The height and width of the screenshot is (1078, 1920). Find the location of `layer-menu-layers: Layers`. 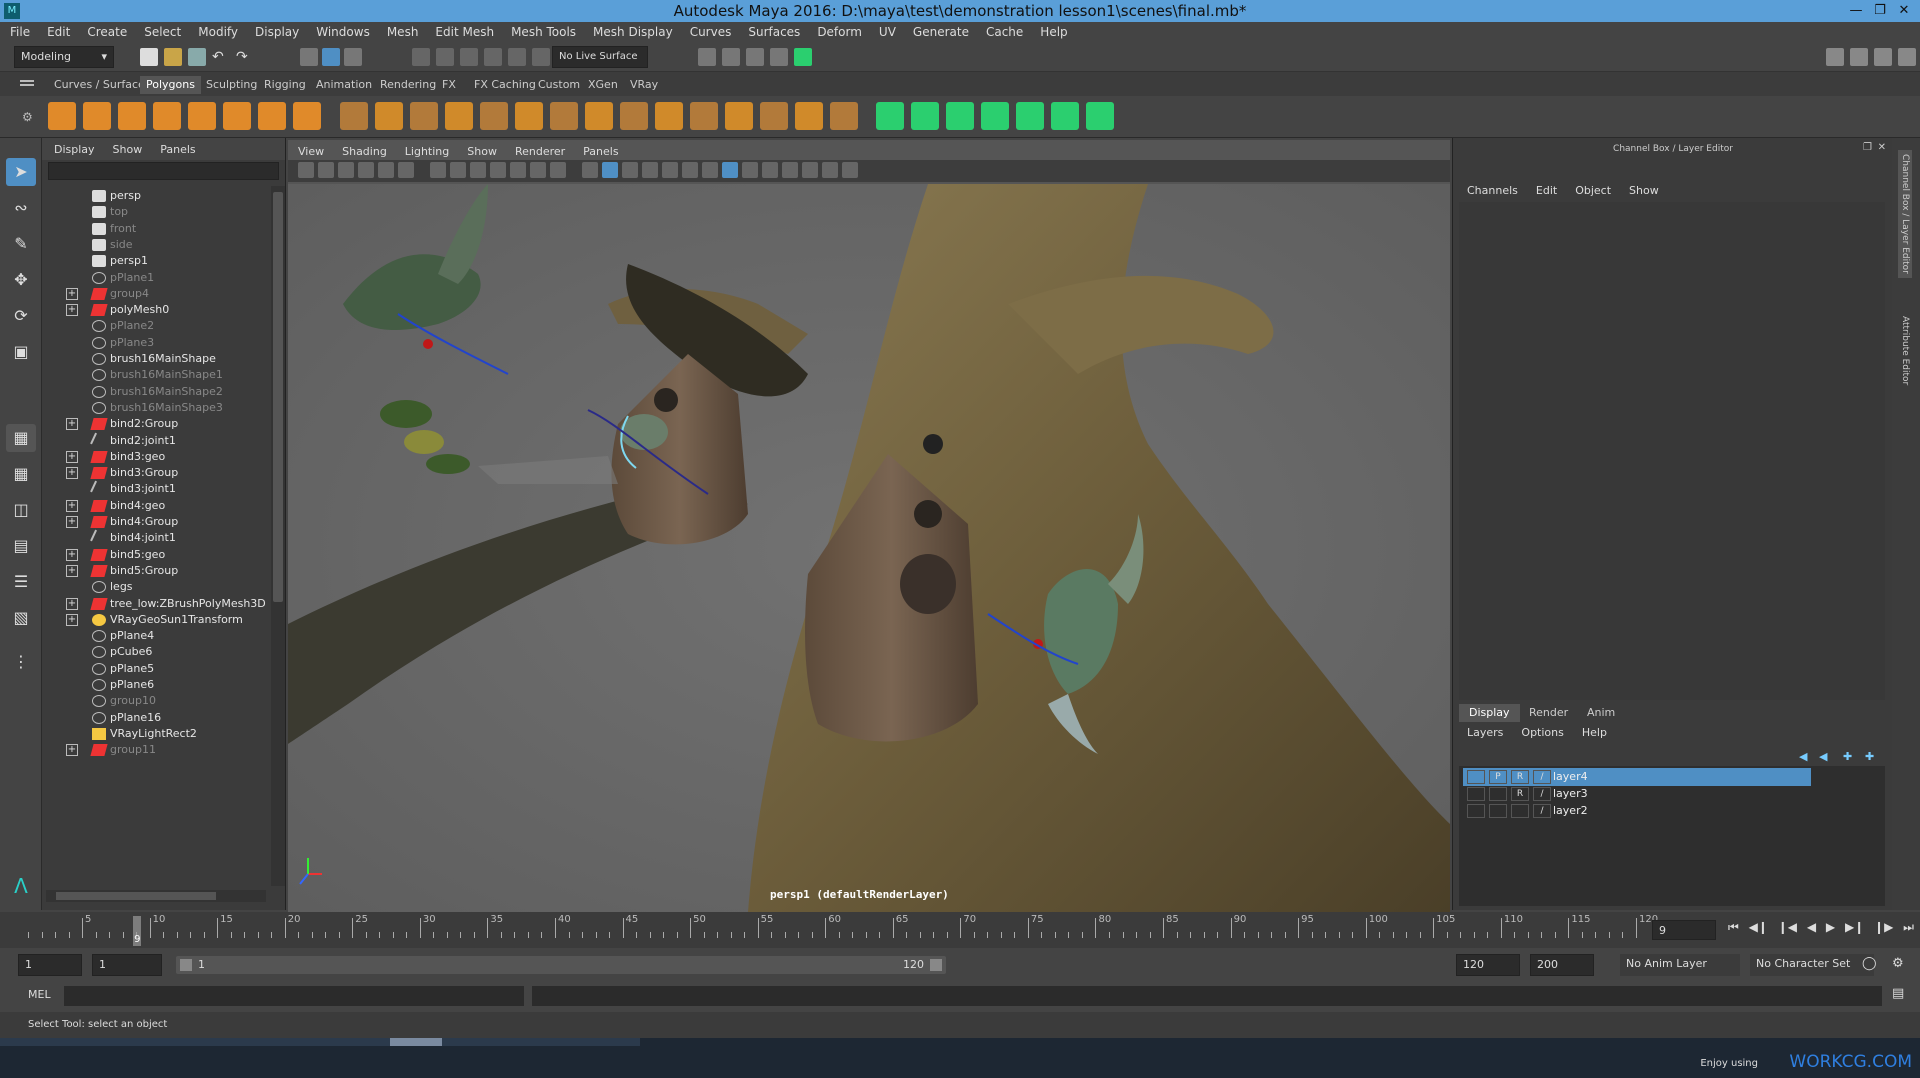

layer-menu-layers: Layers is located at coordinates (1485, 732).